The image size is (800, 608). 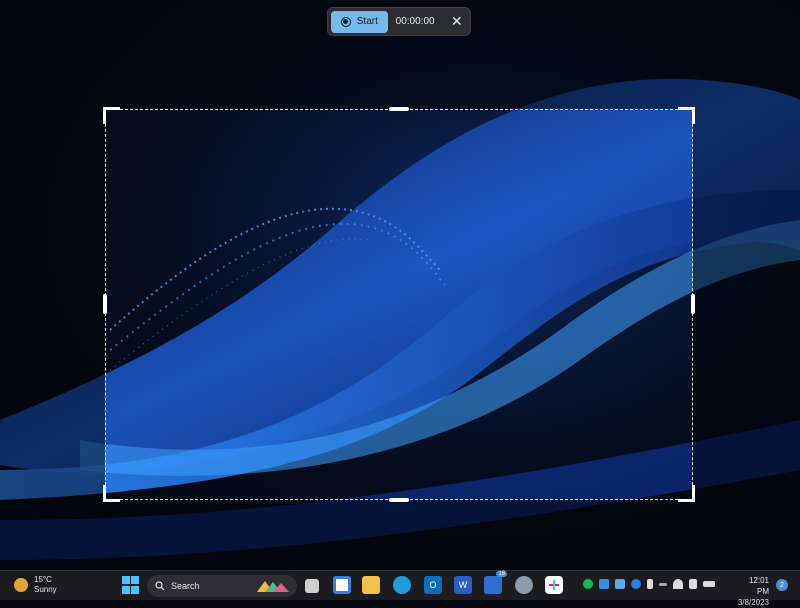 I want to click on resize-handle-right, so click(x=693, y=304).